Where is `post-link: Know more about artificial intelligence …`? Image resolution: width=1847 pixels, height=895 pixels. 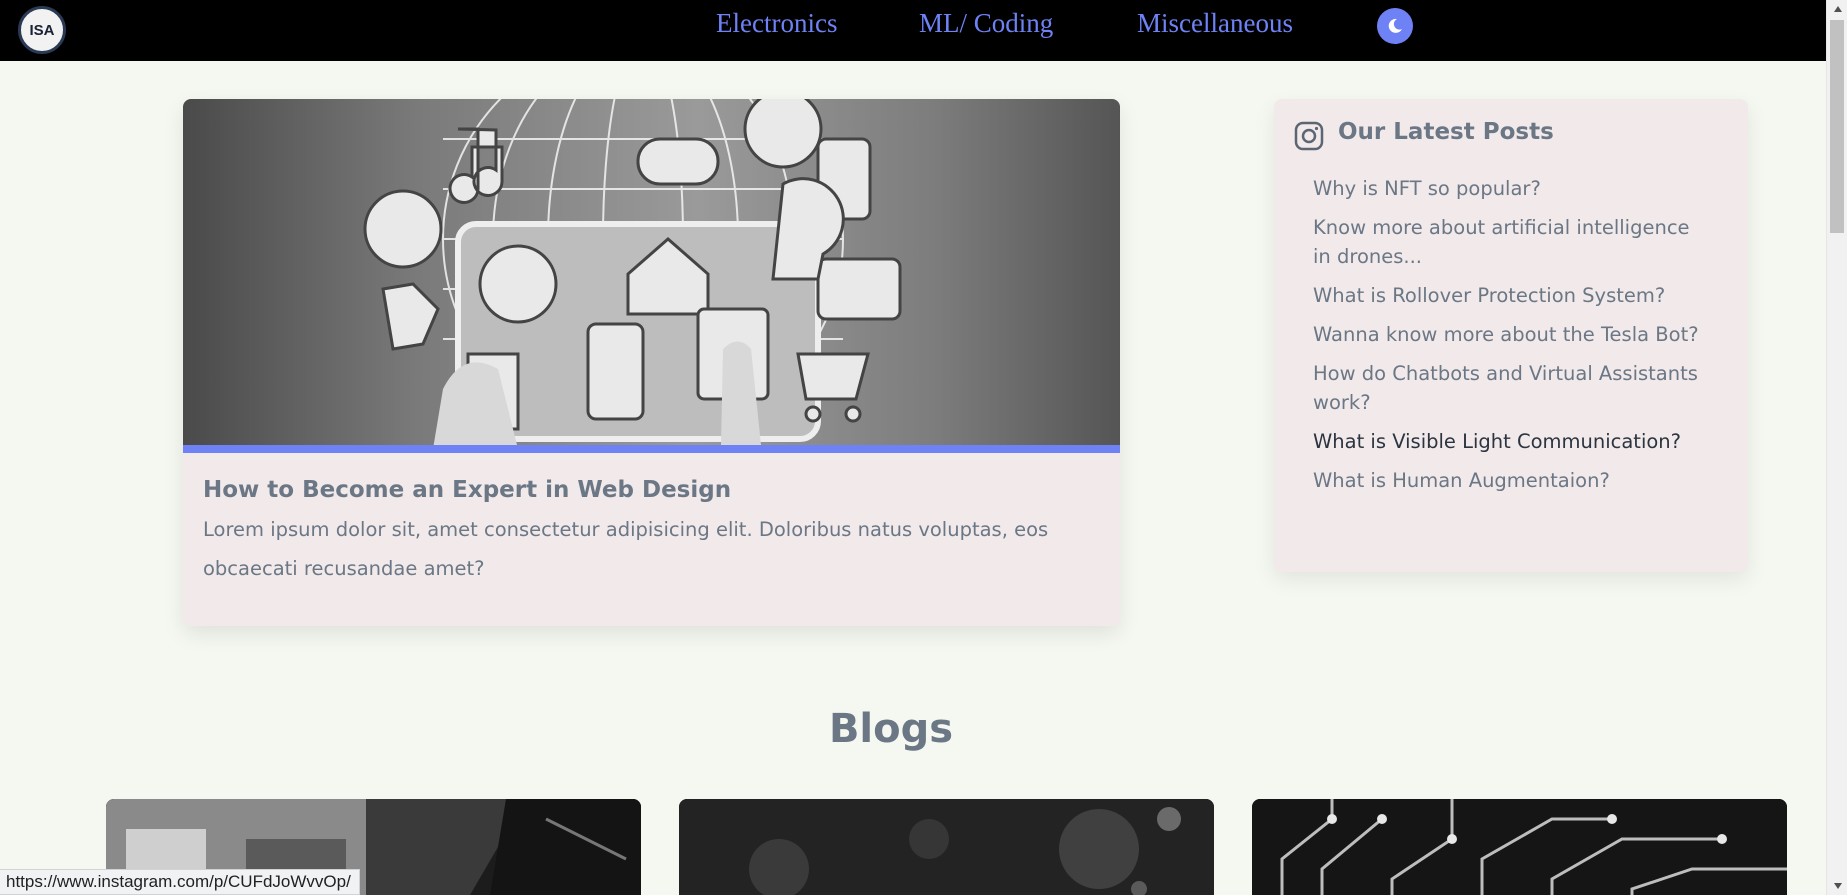
post-link: Know more about artificial intelligence … is located at coordinates (1513, 242).